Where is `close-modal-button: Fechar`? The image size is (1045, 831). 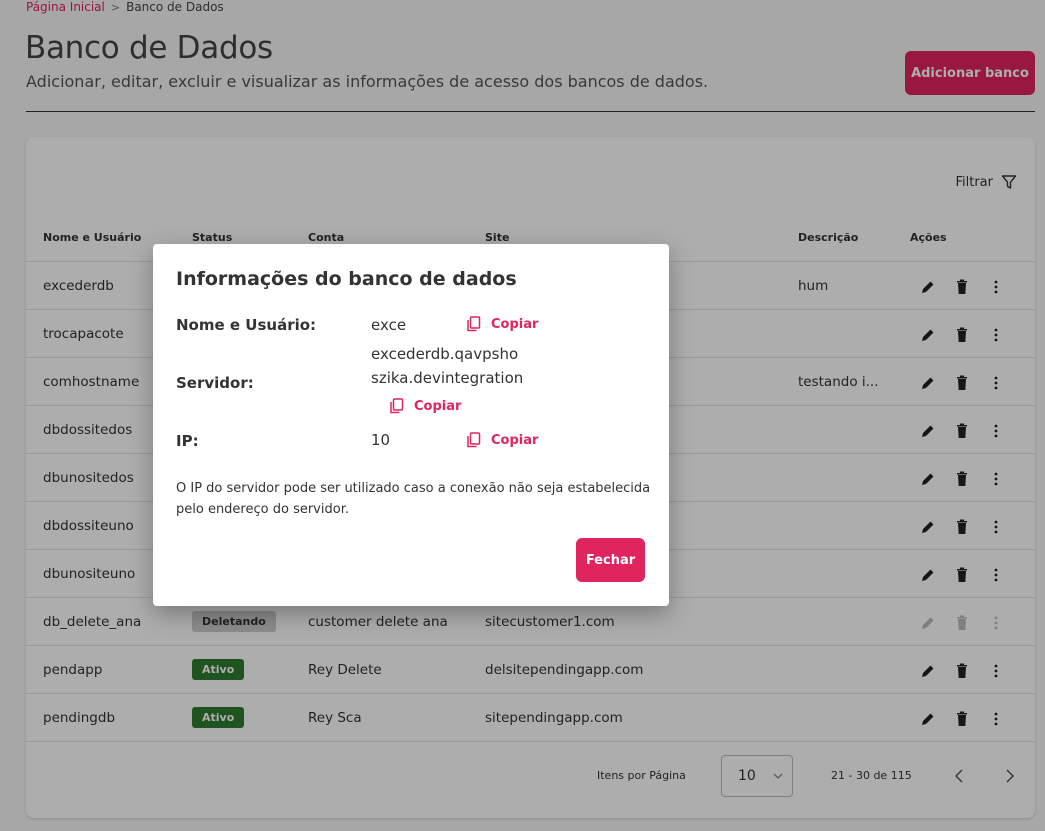
close-modal-button: Fechar is located at coordinates (610, 560).